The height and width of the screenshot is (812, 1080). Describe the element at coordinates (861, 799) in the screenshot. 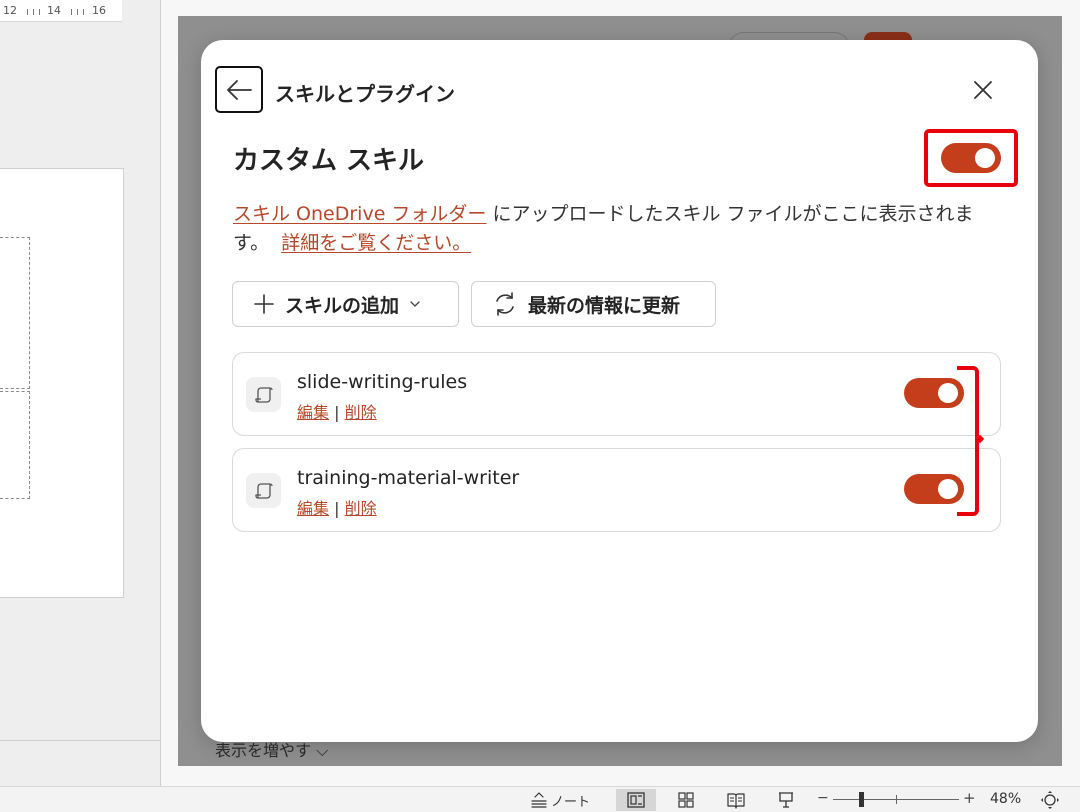

I see `zoom-slider-thumb` at that location.